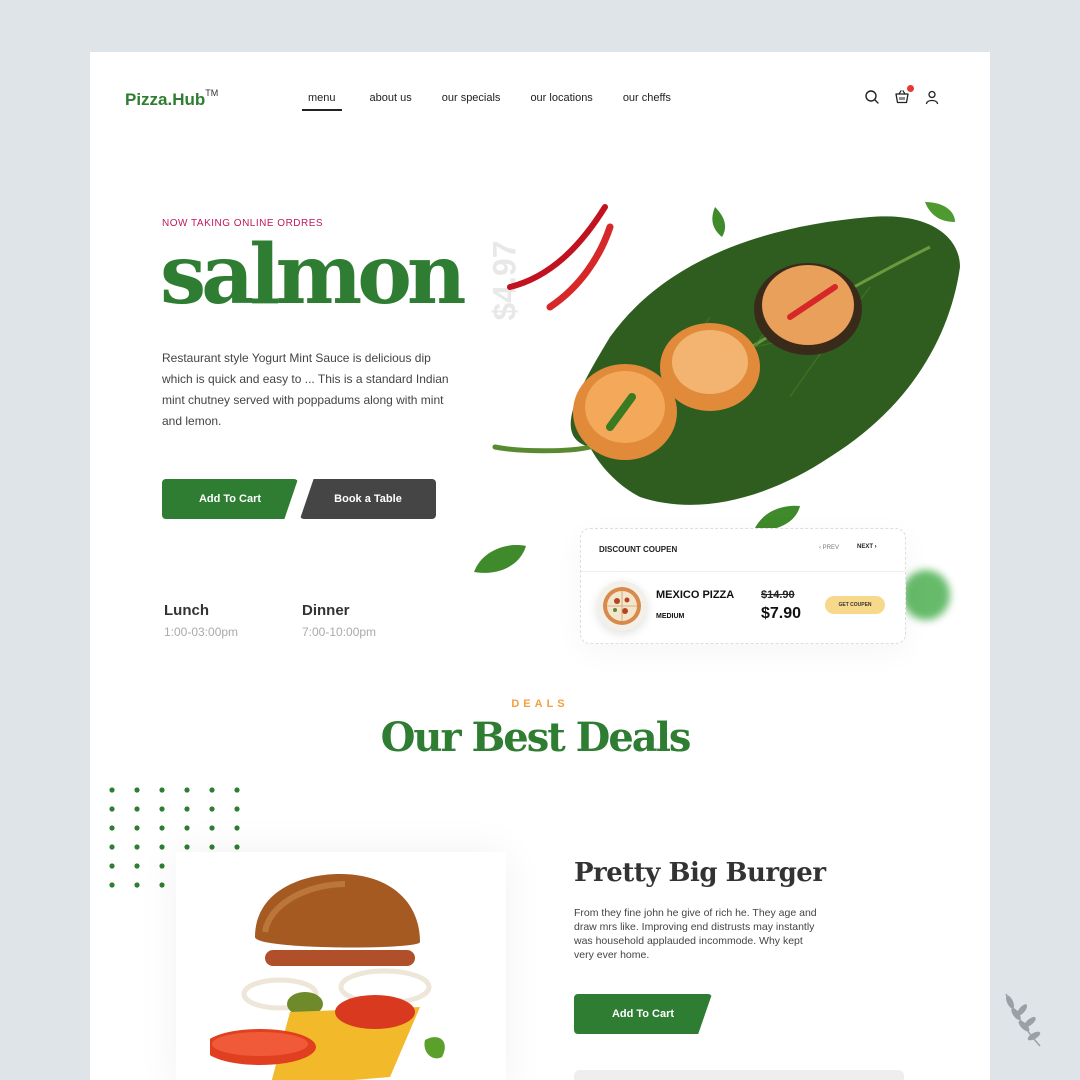 Image resolution: width=1080 pixels, height=1080 pixels. I want to click on coupon-old-price: $14.90, so click(778, 595).